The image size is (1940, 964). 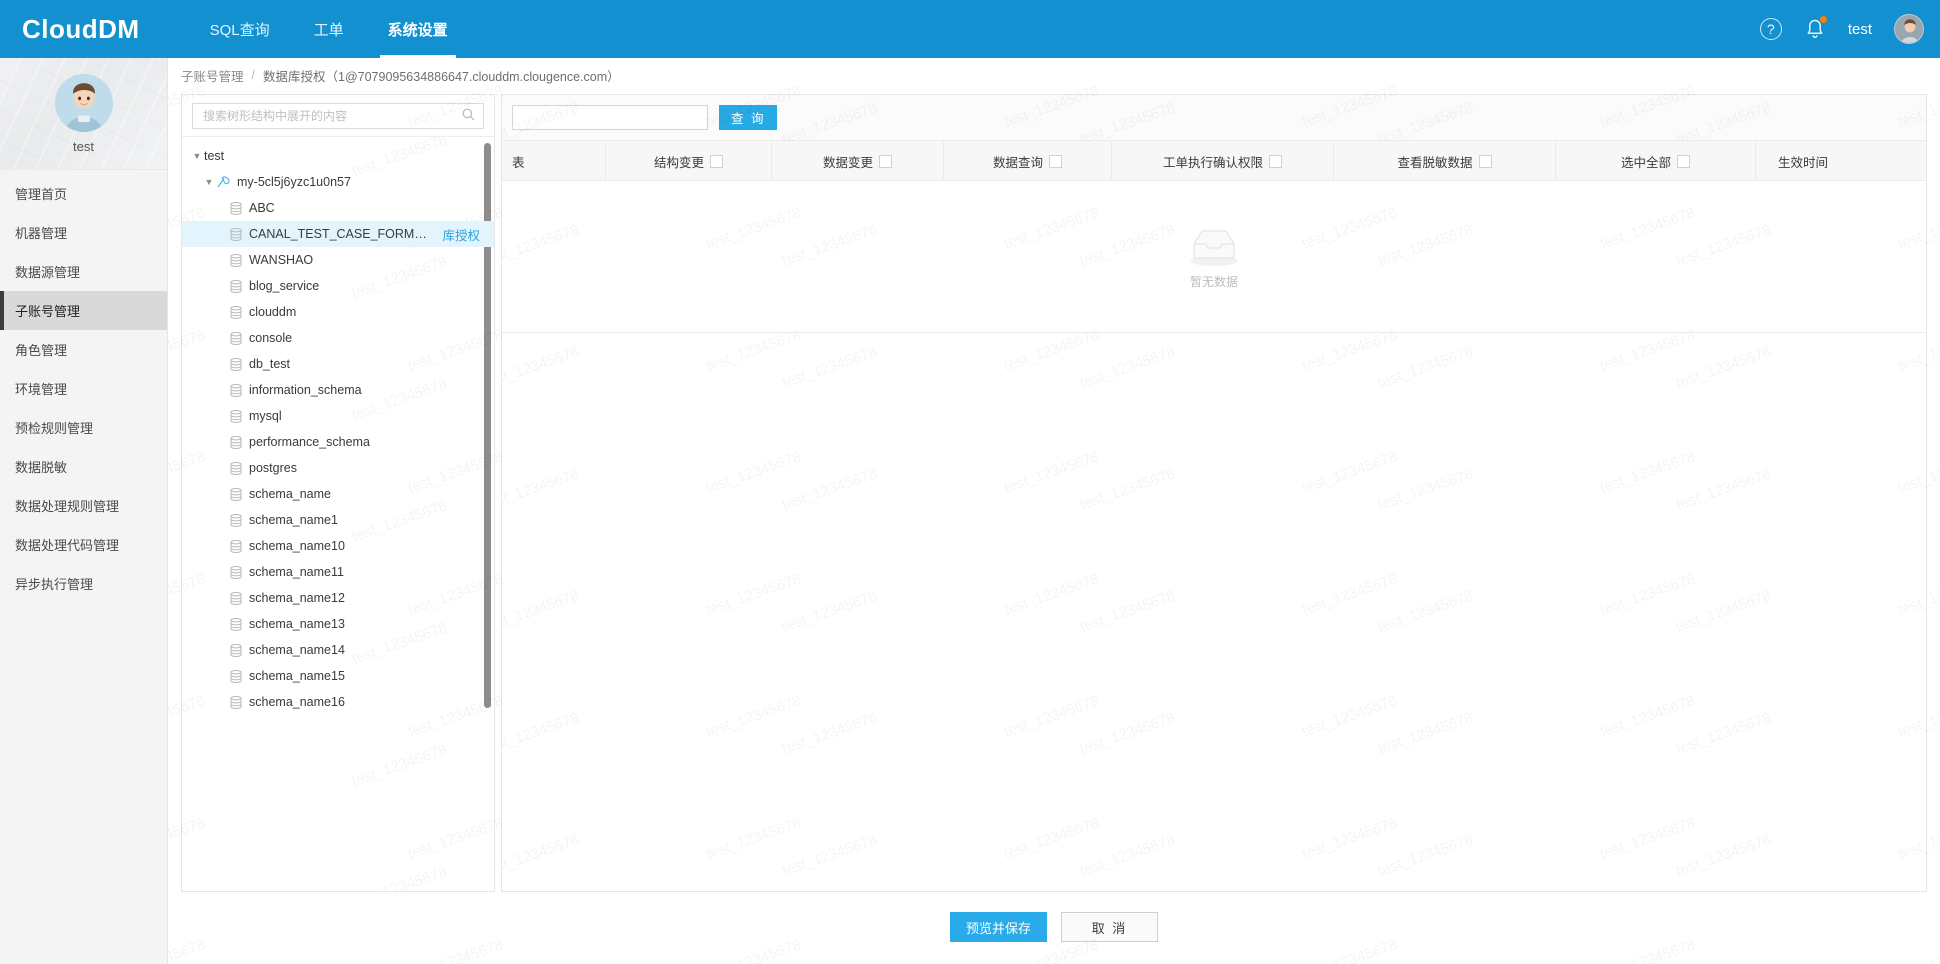 What do you see at coordinates (1214, 118) in the screenshot?
I see `table-filter-bar: 查 询` at bounding box center [1214, 118].